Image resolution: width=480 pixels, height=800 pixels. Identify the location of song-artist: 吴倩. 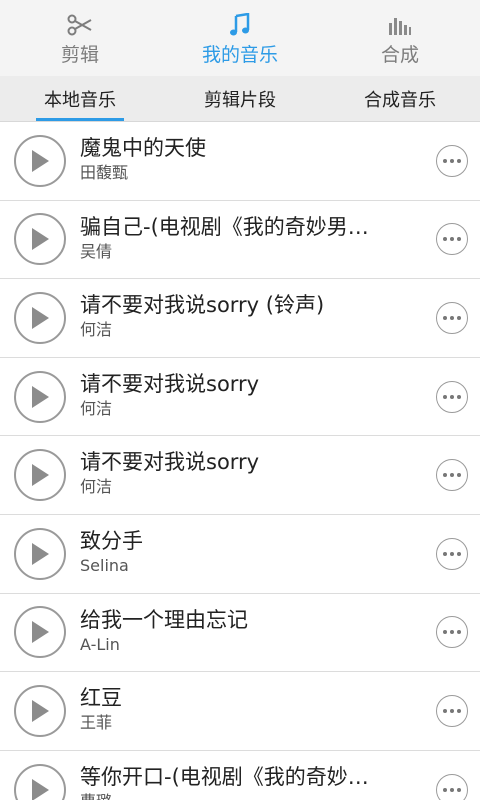
(96, 251).